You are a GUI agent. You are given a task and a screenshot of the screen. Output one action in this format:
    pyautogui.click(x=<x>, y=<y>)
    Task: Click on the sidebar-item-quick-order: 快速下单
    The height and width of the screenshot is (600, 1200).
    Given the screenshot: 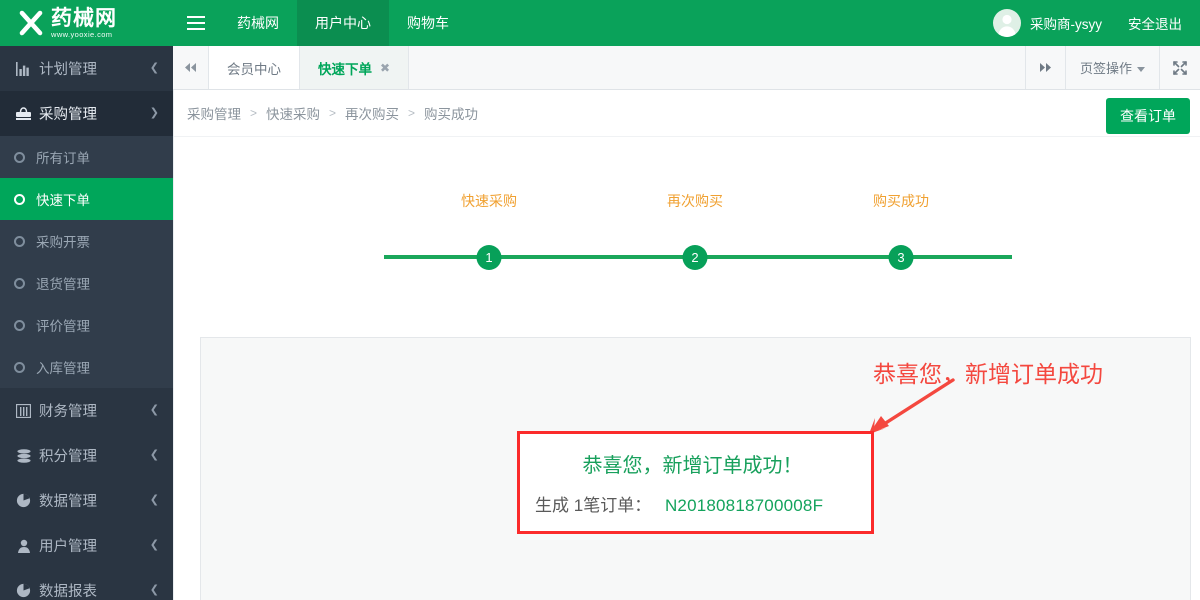 What is the action you would take?
    pyautogui.click(x=86, y=199)
    